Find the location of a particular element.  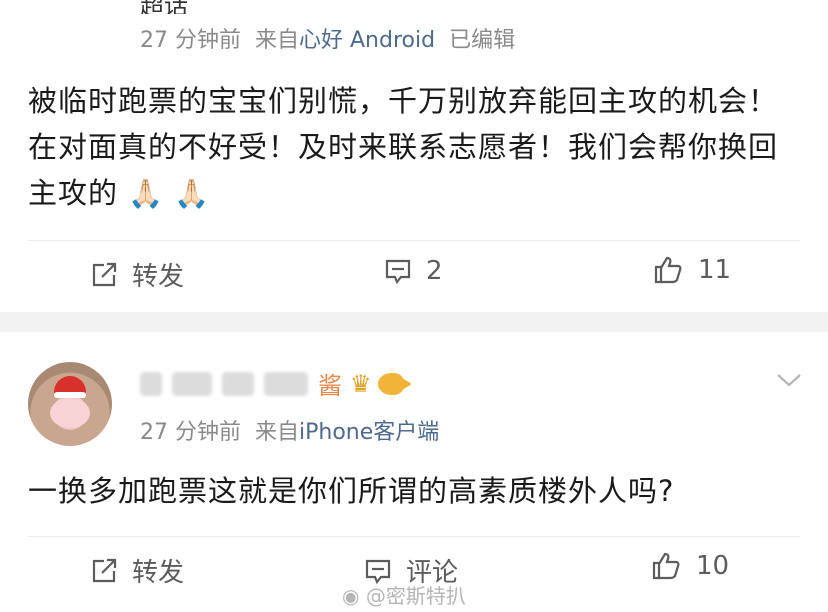

comment-count: 2 is located at coordinates (434, 271).